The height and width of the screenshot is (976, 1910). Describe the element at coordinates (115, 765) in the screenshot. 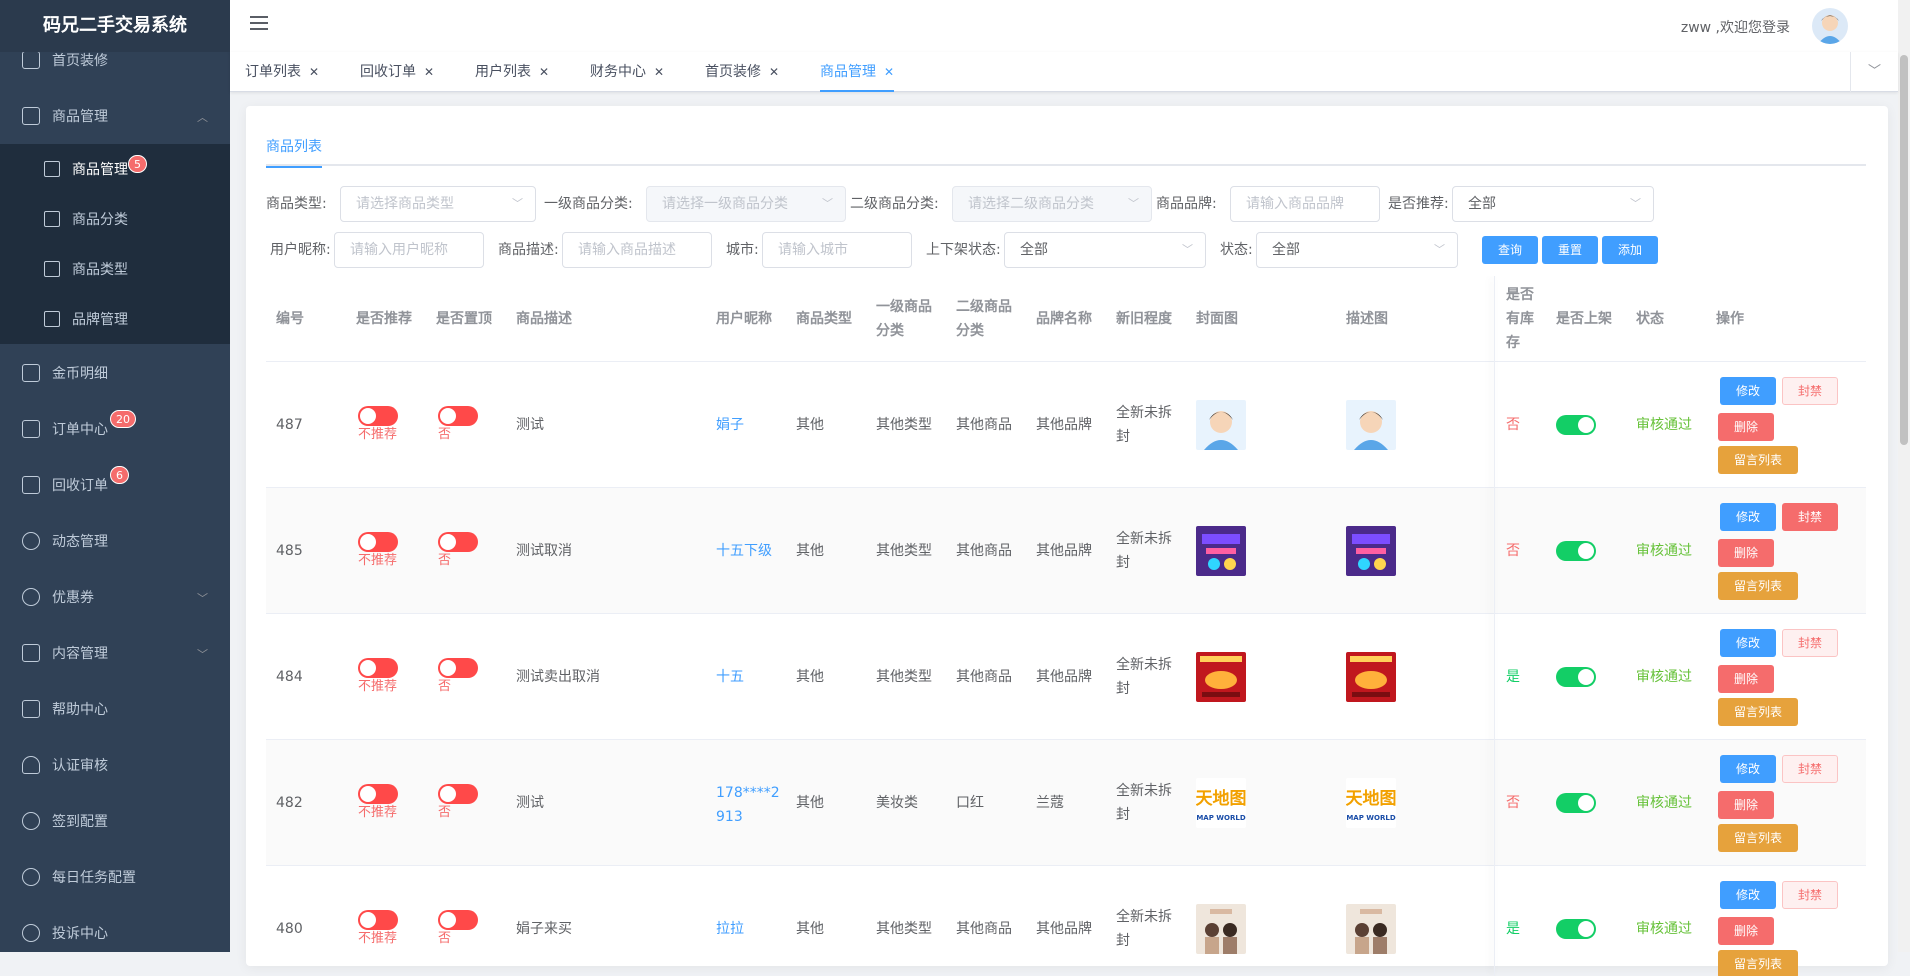

I see `sidebar-item-verification: 认证审核` at that location.